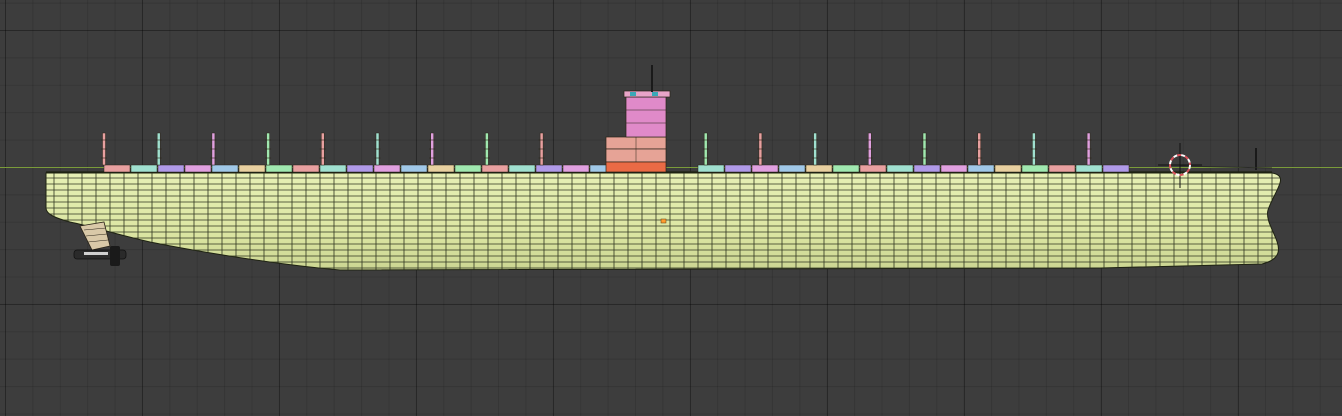 This screenshot has height=416, width=1342. What do you see at coordinates (638, 119) in the screenshot?
I see `bridge-superstructure` at bounding box center [638, 119].